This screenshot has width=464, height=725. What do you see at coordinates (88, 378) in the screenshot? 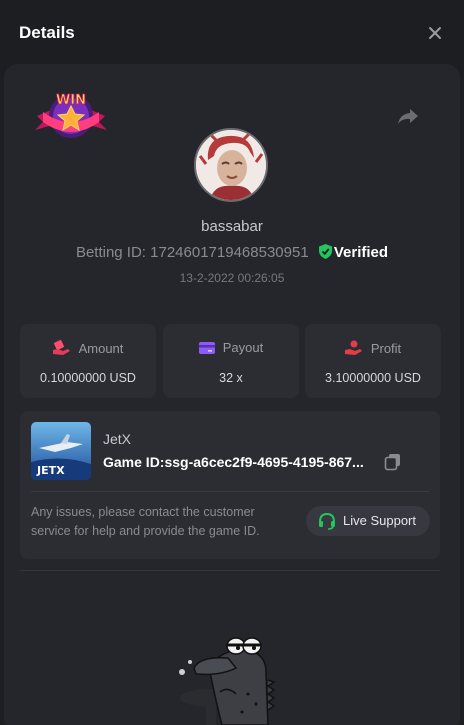
I see `stat-amount-value: 0.10000000 USD` at bounding box center [88, 378].